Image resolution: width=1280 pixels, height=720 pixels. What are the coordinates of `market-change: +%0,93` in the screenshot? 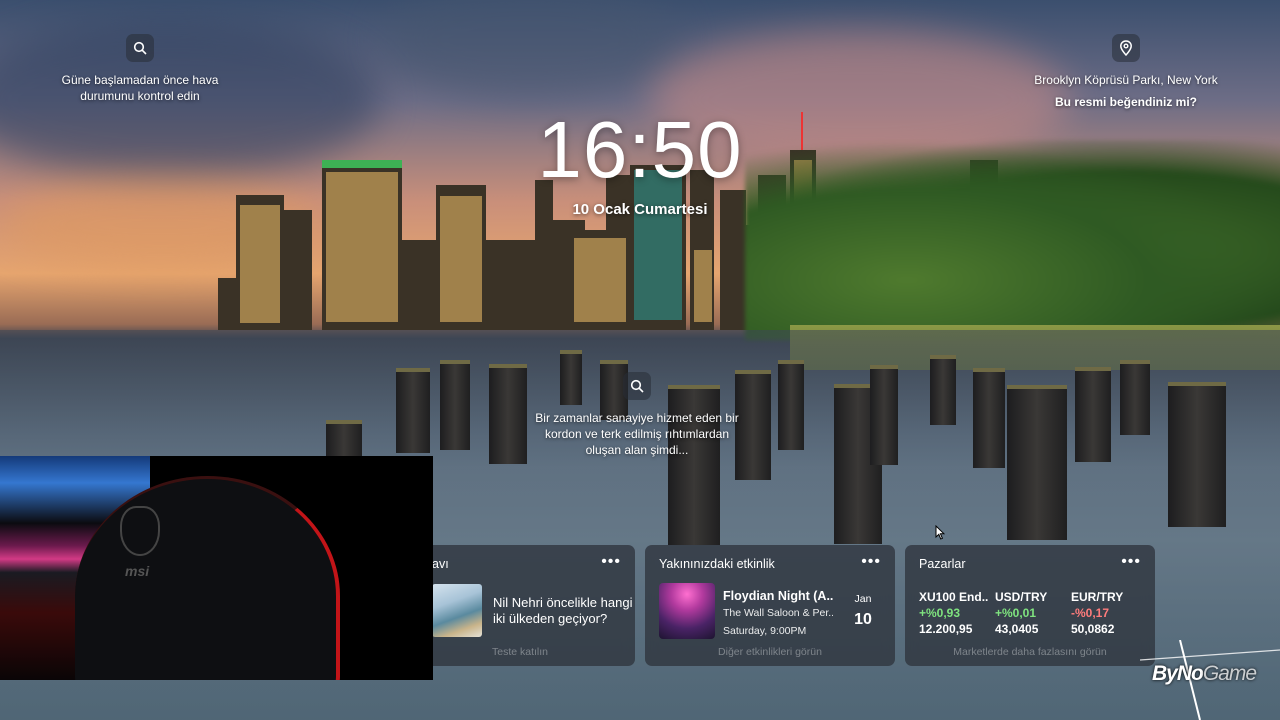 It's located at (940, 613).